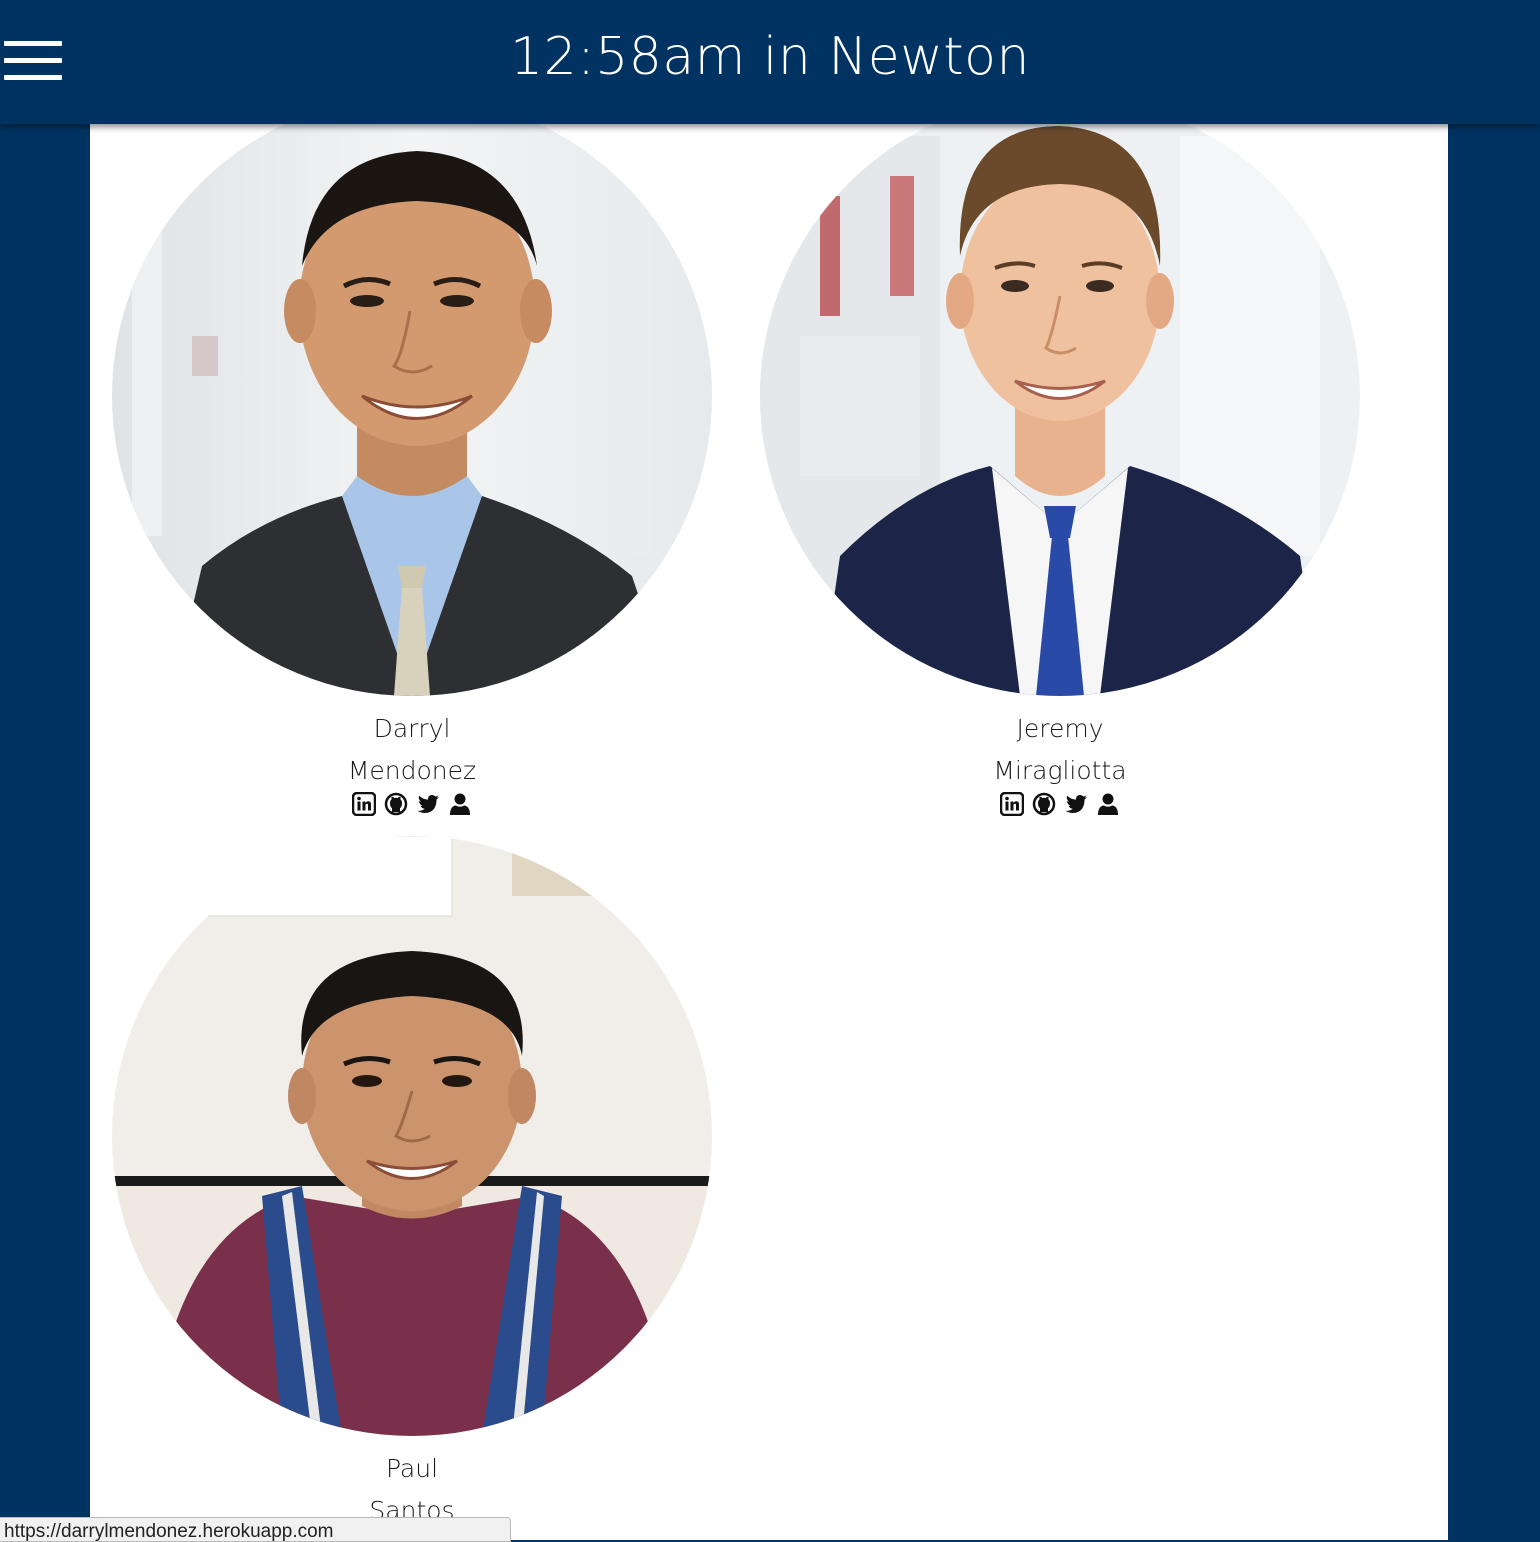  I want to click on top-header: 12:58am in Newton, so click(770, 62).